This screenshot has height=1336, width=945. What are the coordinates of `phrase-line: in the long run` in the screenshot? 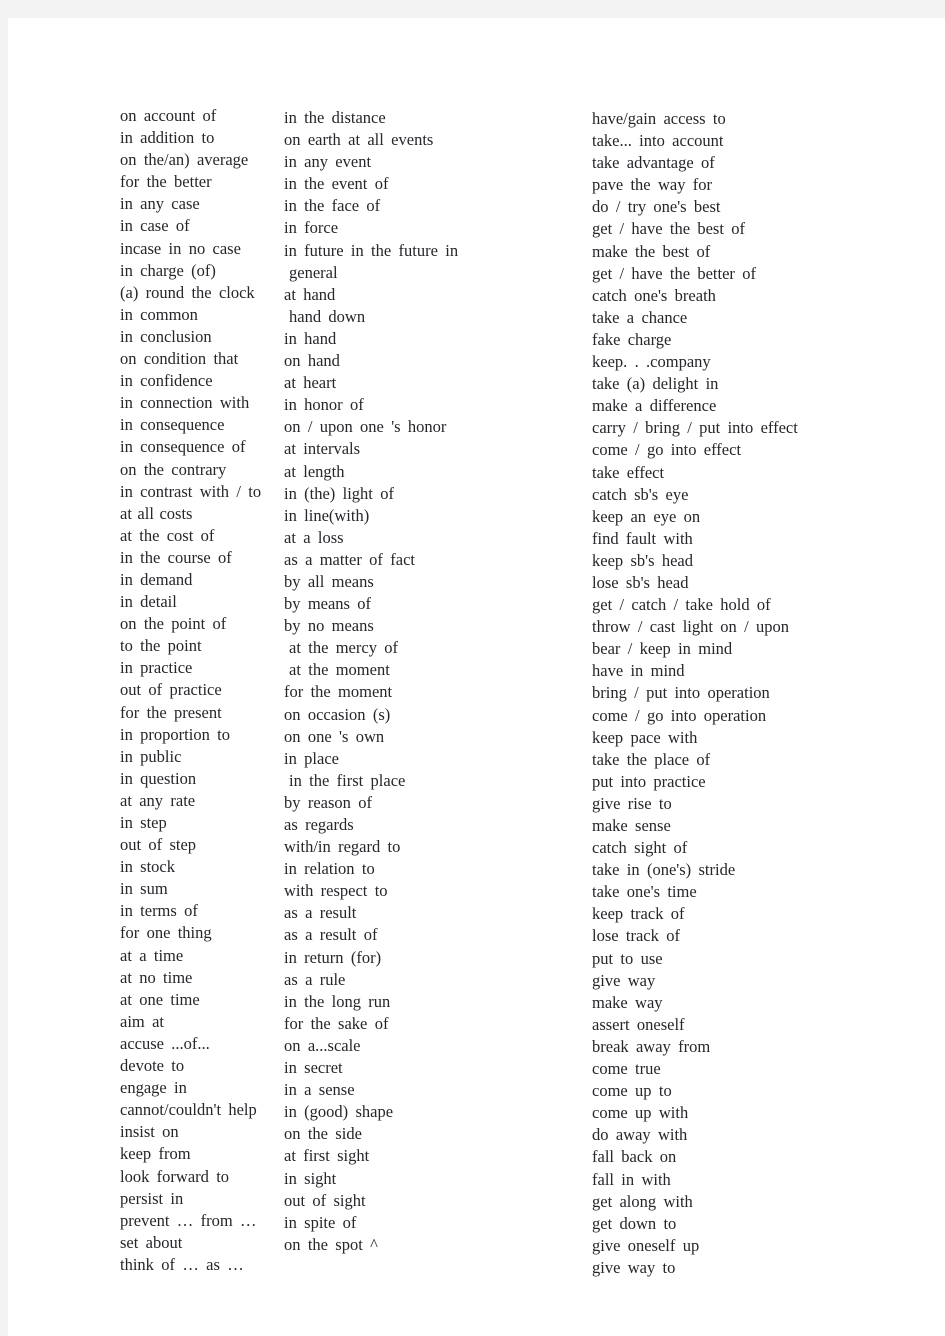 It's located at (337, 1001).